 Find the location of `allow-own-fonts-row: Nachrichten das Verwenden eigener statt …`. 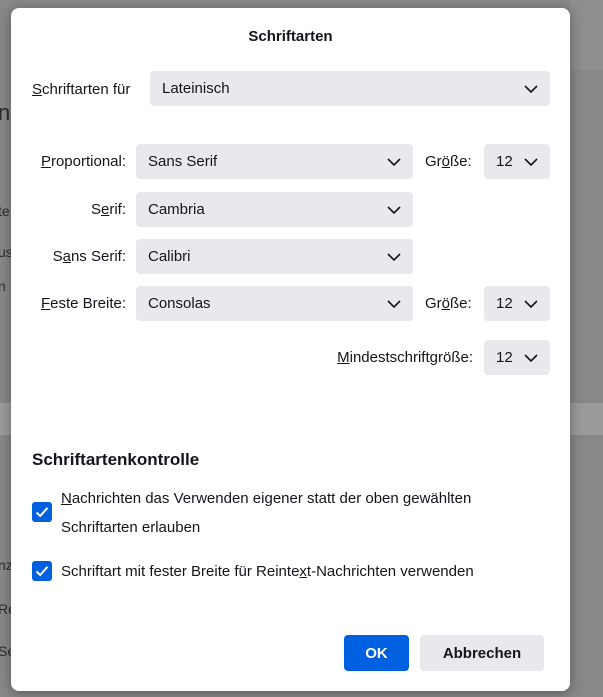

allow-own-fonts-row: Nachrichten das Verwenden eigener statt … is located at coordinates (276, 513).